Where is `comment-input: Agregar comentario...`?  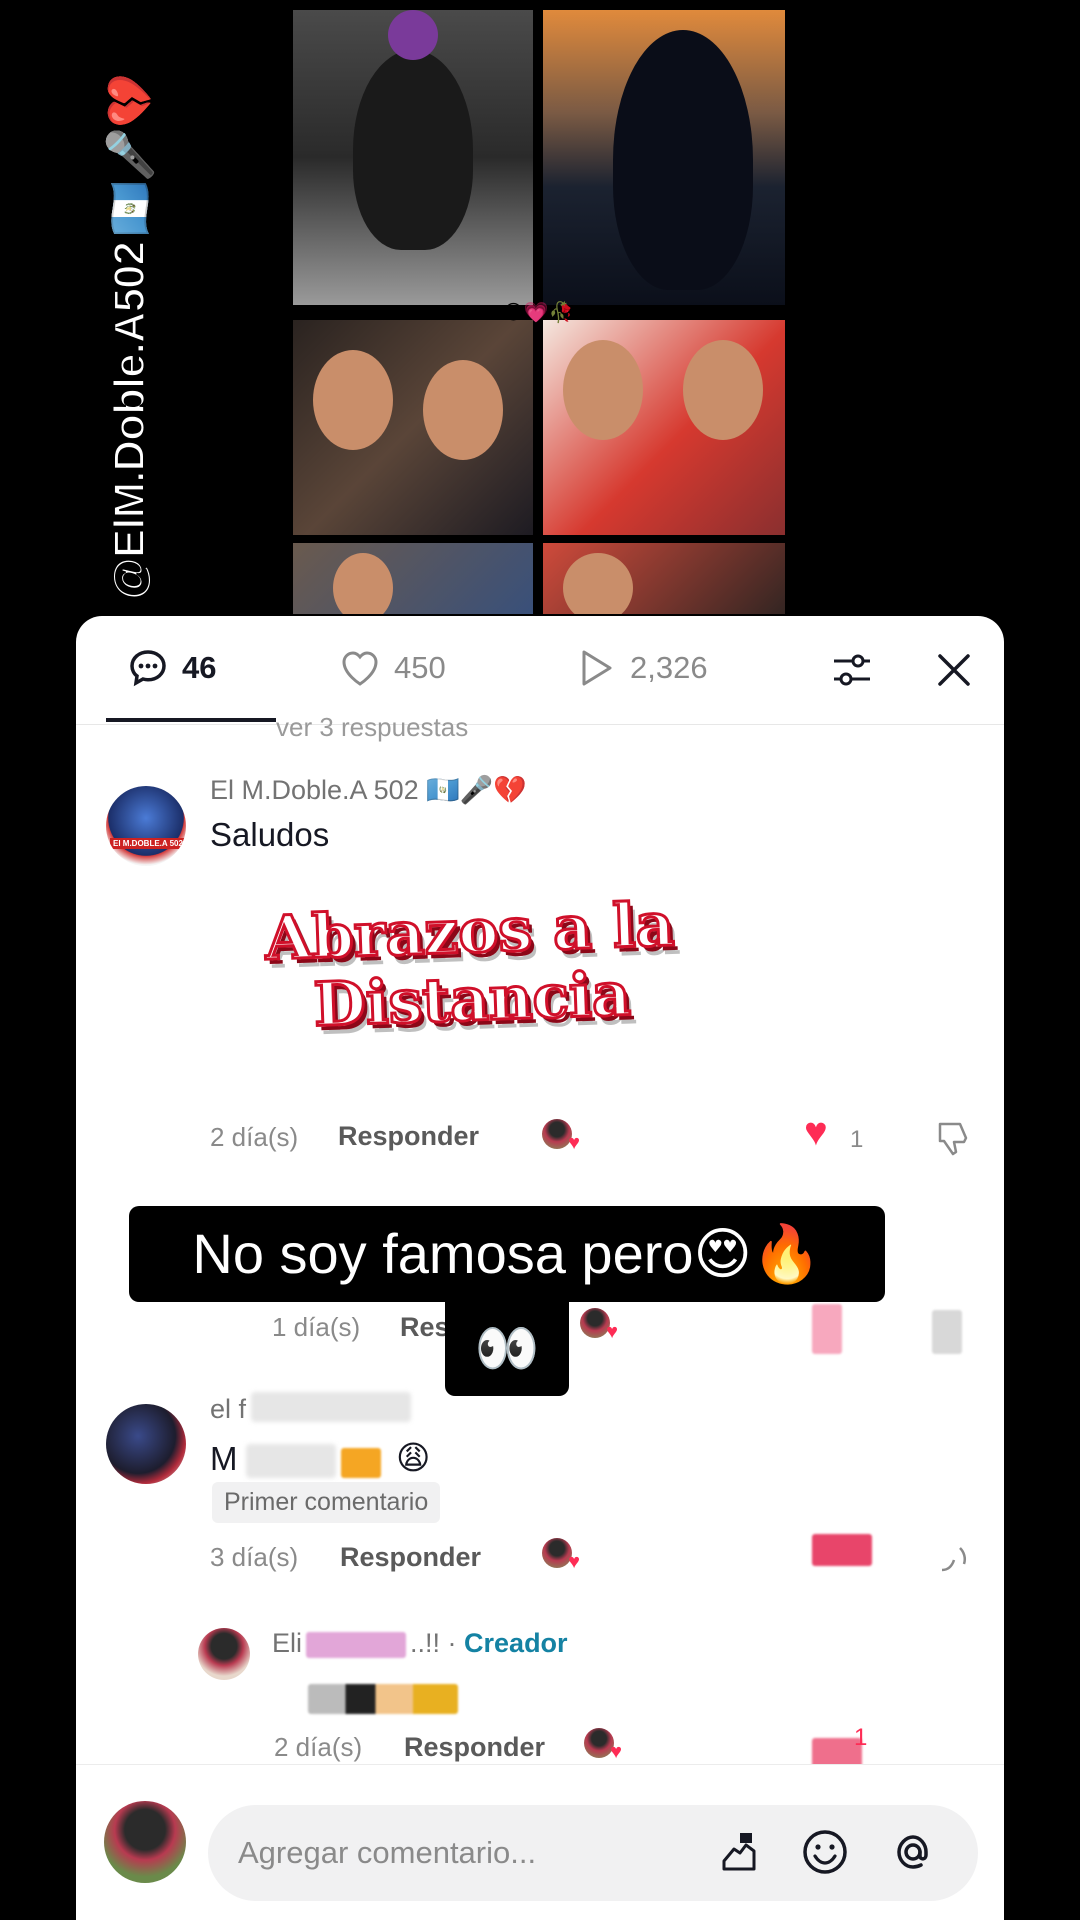 comment-input: Agregar comentario... is located at coordinates (593, 1853).